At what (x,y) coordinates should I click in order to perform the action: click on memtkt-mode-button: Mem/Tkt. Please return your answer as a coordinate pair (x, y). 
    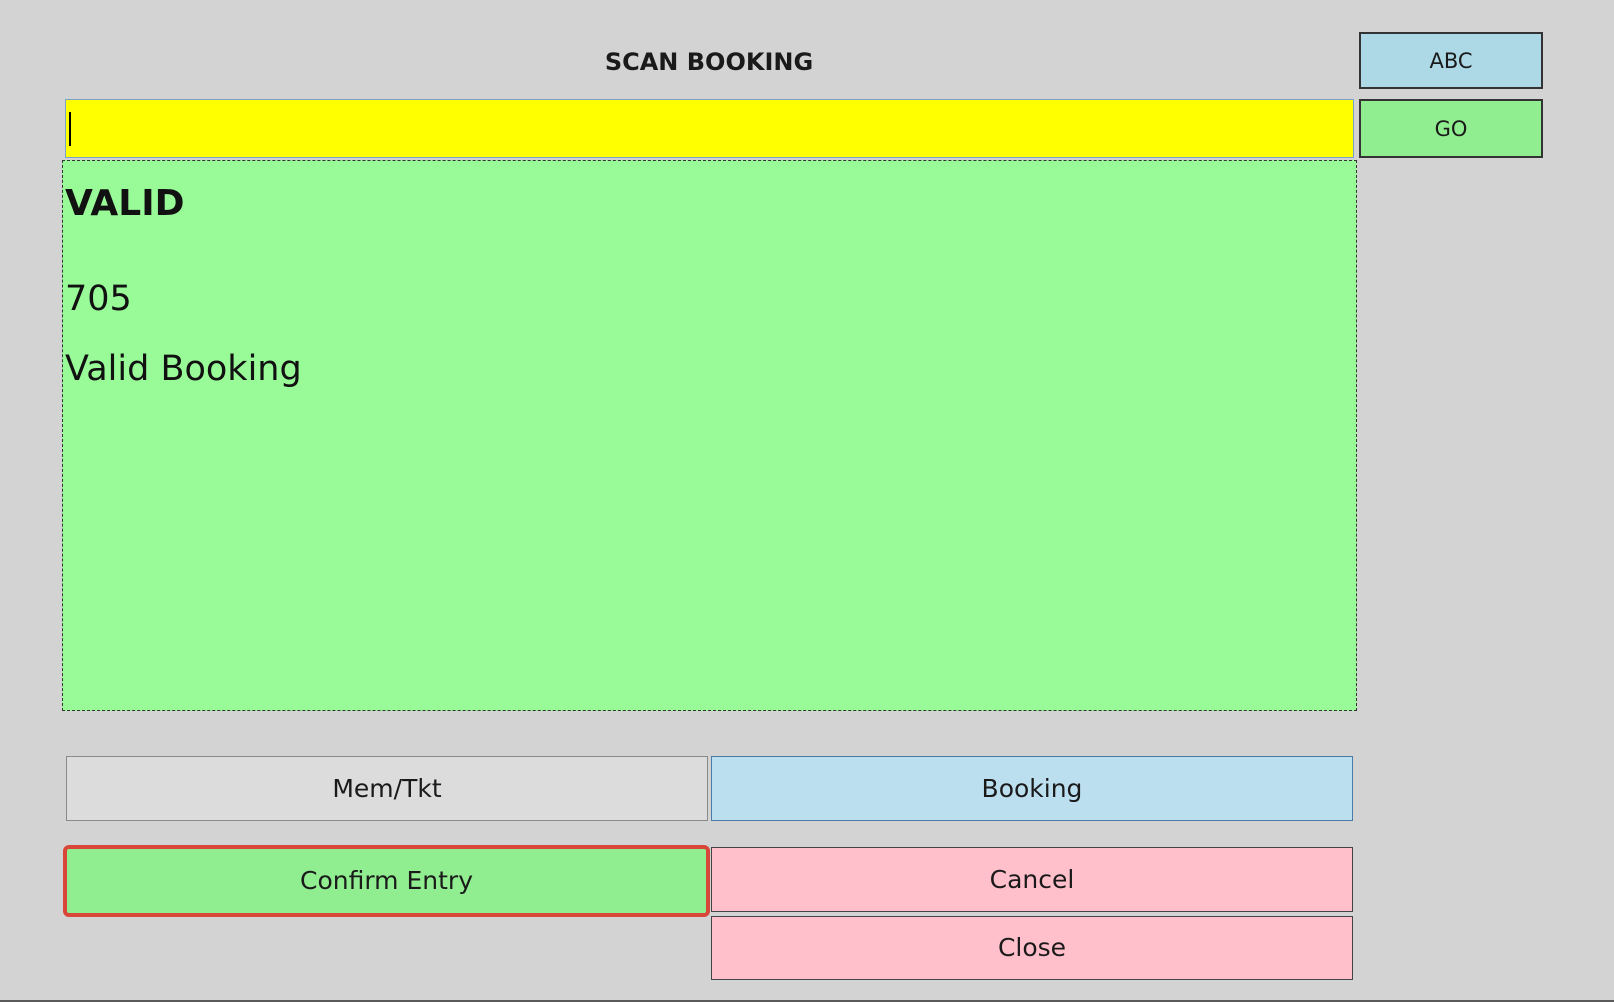
    Looking at the image, I should click on (387, 788).